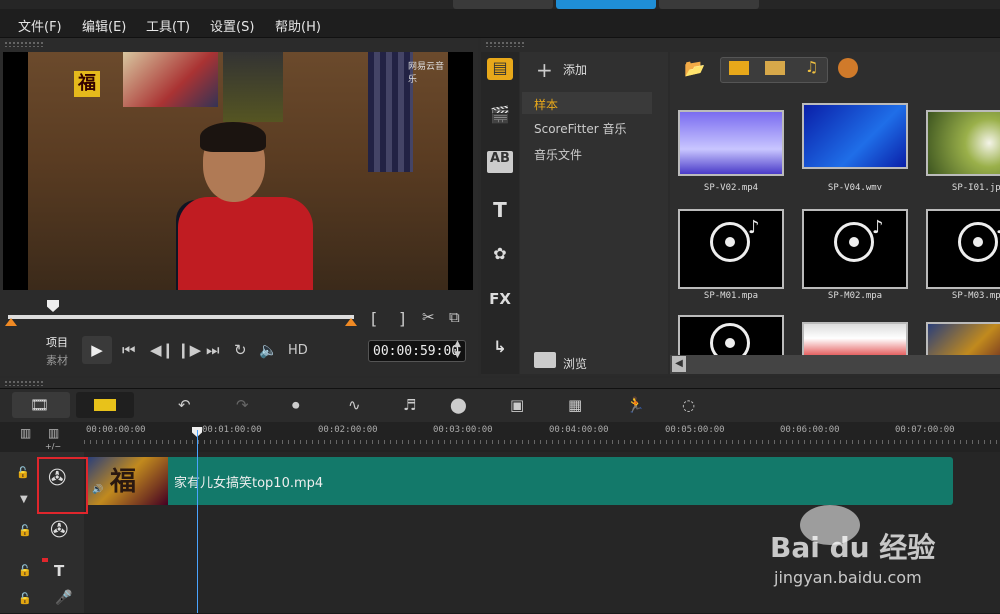 Image resolution: width=1000 pixels, height=614 pixels. Describe the element at coordinates (848, 68) in the screenshot. I see `reel-icon` at that location.